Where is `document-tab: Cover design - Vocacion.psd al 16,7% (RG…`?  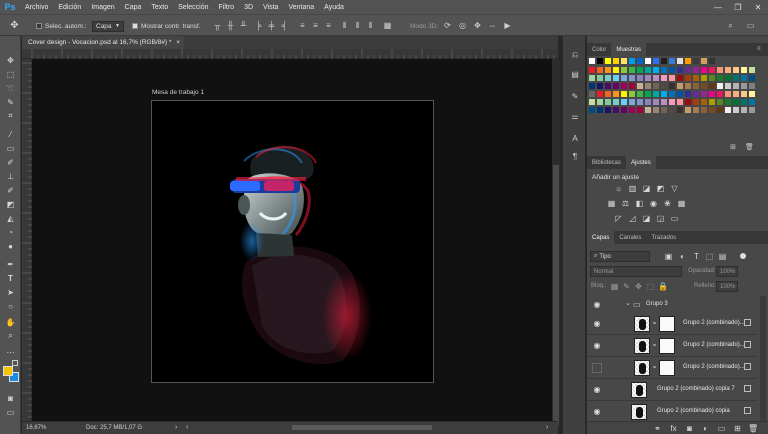
document-tab: Cover design - Vocacion.psd al 16,7% (RG… is located at coordinates (103, 42).